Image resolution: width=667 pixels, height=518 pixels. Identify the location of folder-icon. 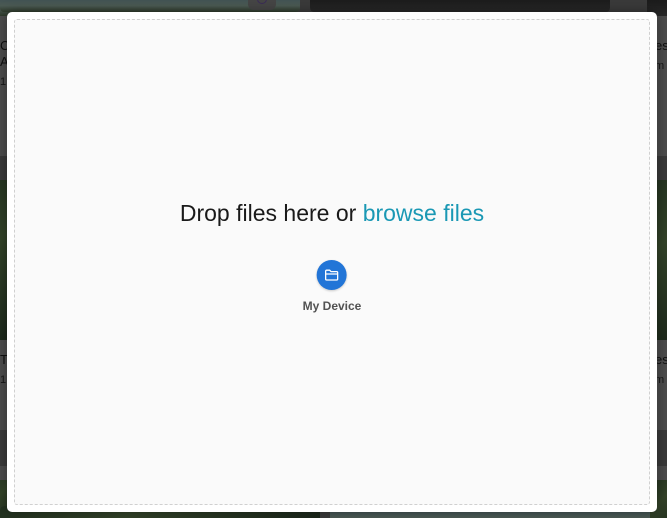
(331, 275).